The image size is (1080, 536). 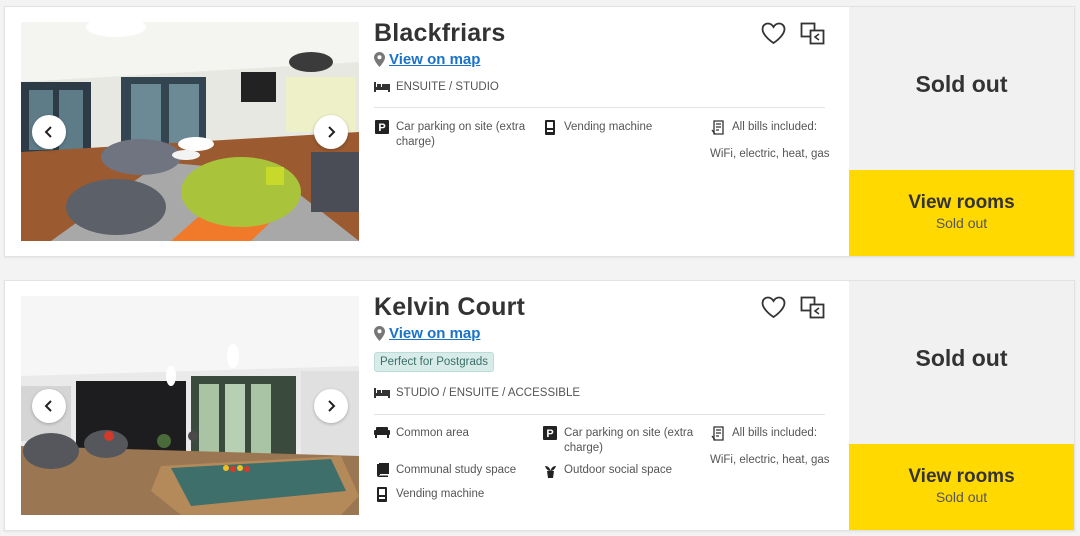 I want to click on photo-blackfriars-lounge, so click(x=190, y=131).